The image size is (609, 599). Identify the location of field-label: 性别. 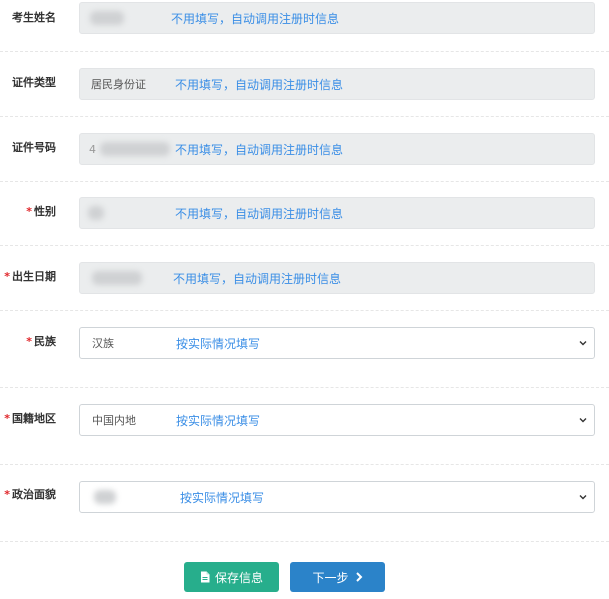
(45, 211).